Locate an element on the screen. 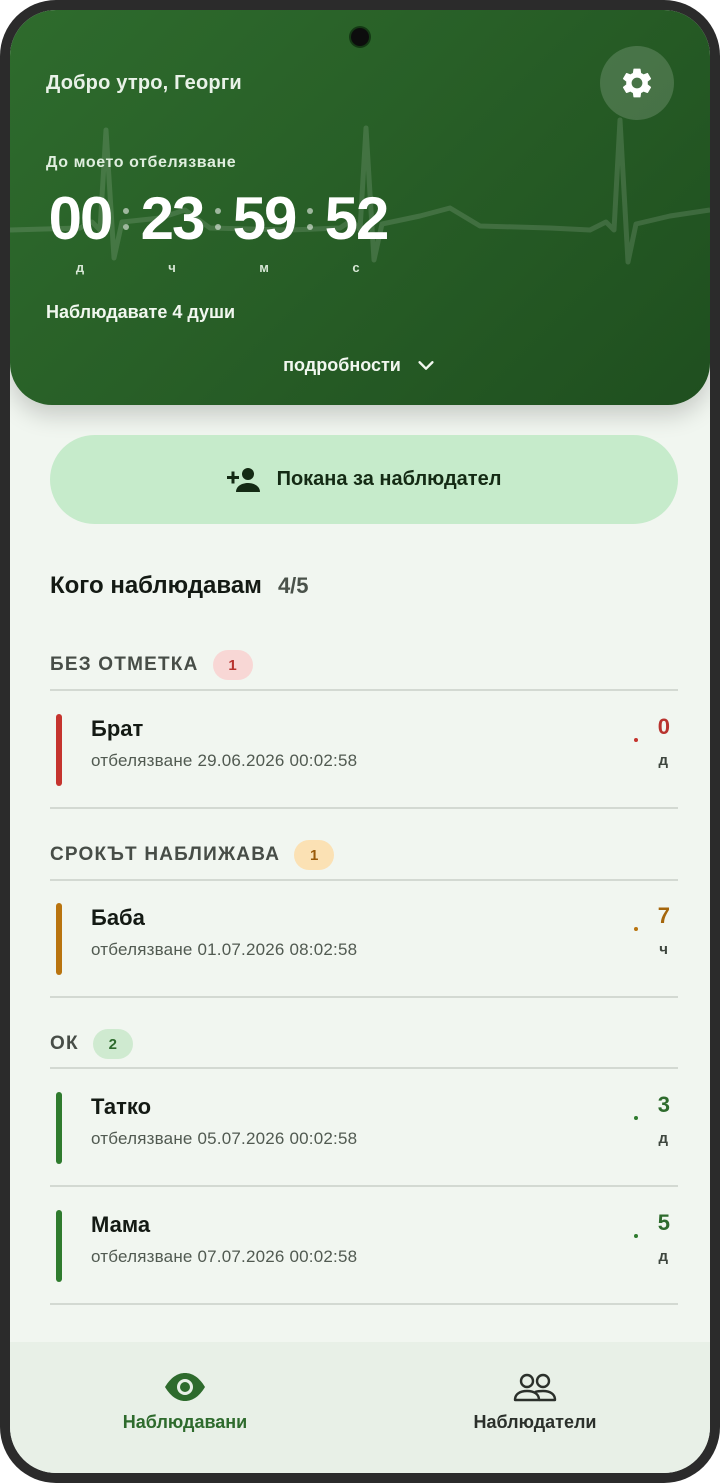 The width and height of the screenshot is (720, 1483). person-name: Баба is located at coordinates (118, 917).